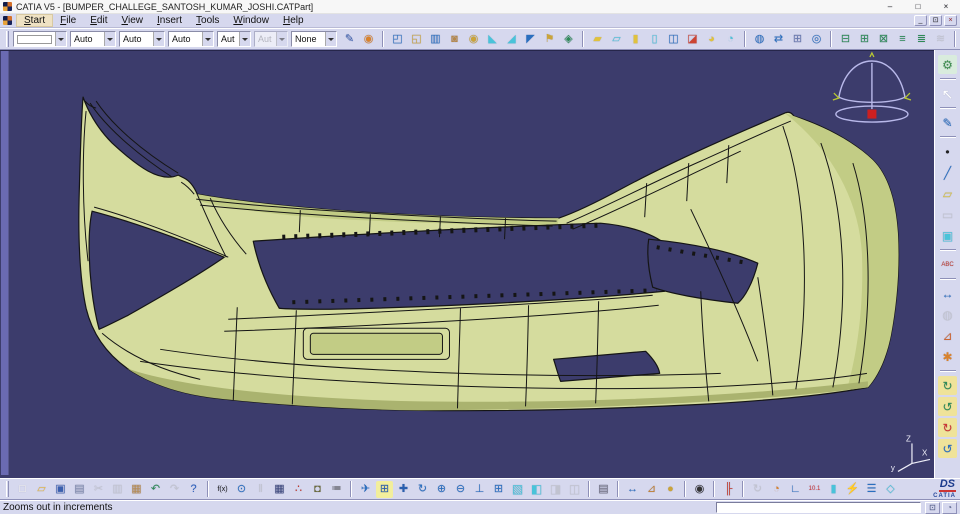 This screenshot has width=960, height=514. I want to click on linetype-combo: Auto, so click(142, 39).